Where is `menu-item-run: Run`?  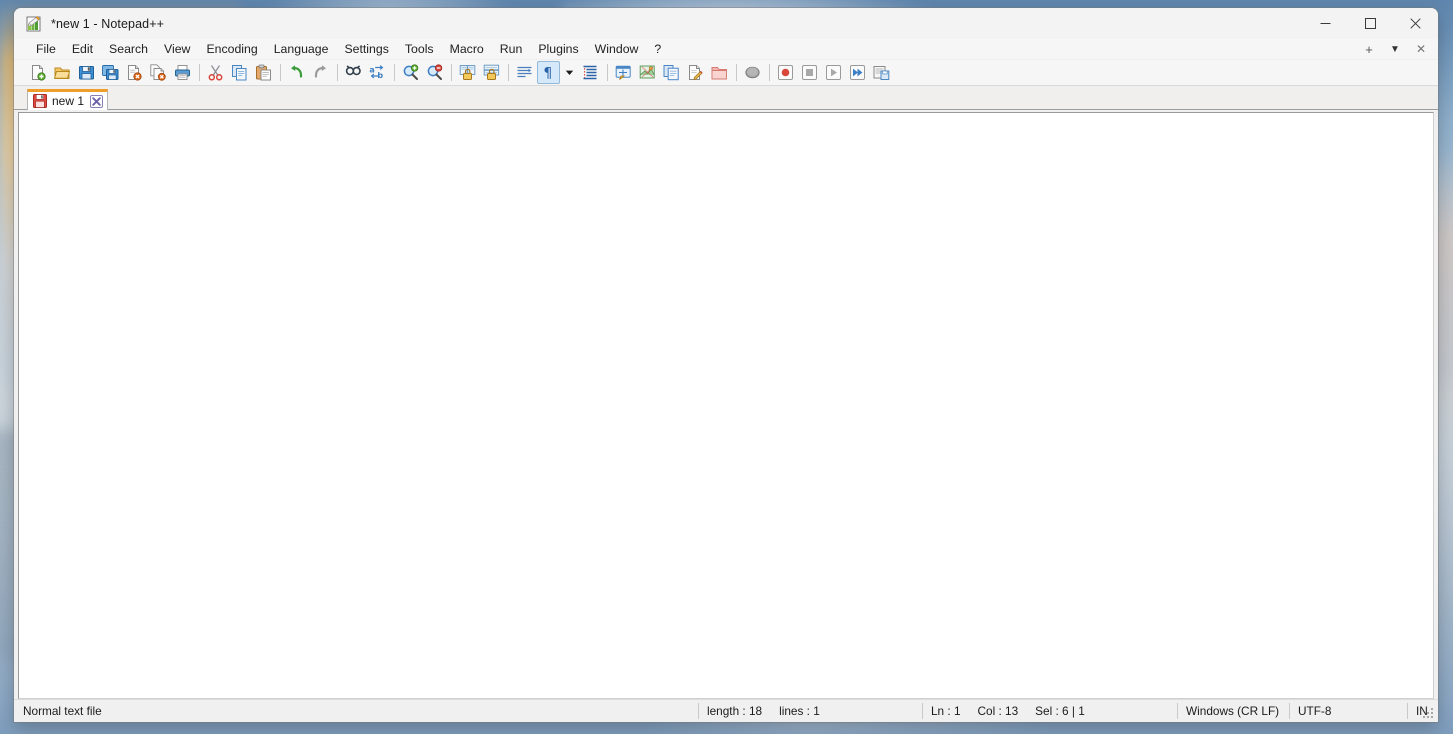
menu-item-run: Run is located at coordinates (511, 49).